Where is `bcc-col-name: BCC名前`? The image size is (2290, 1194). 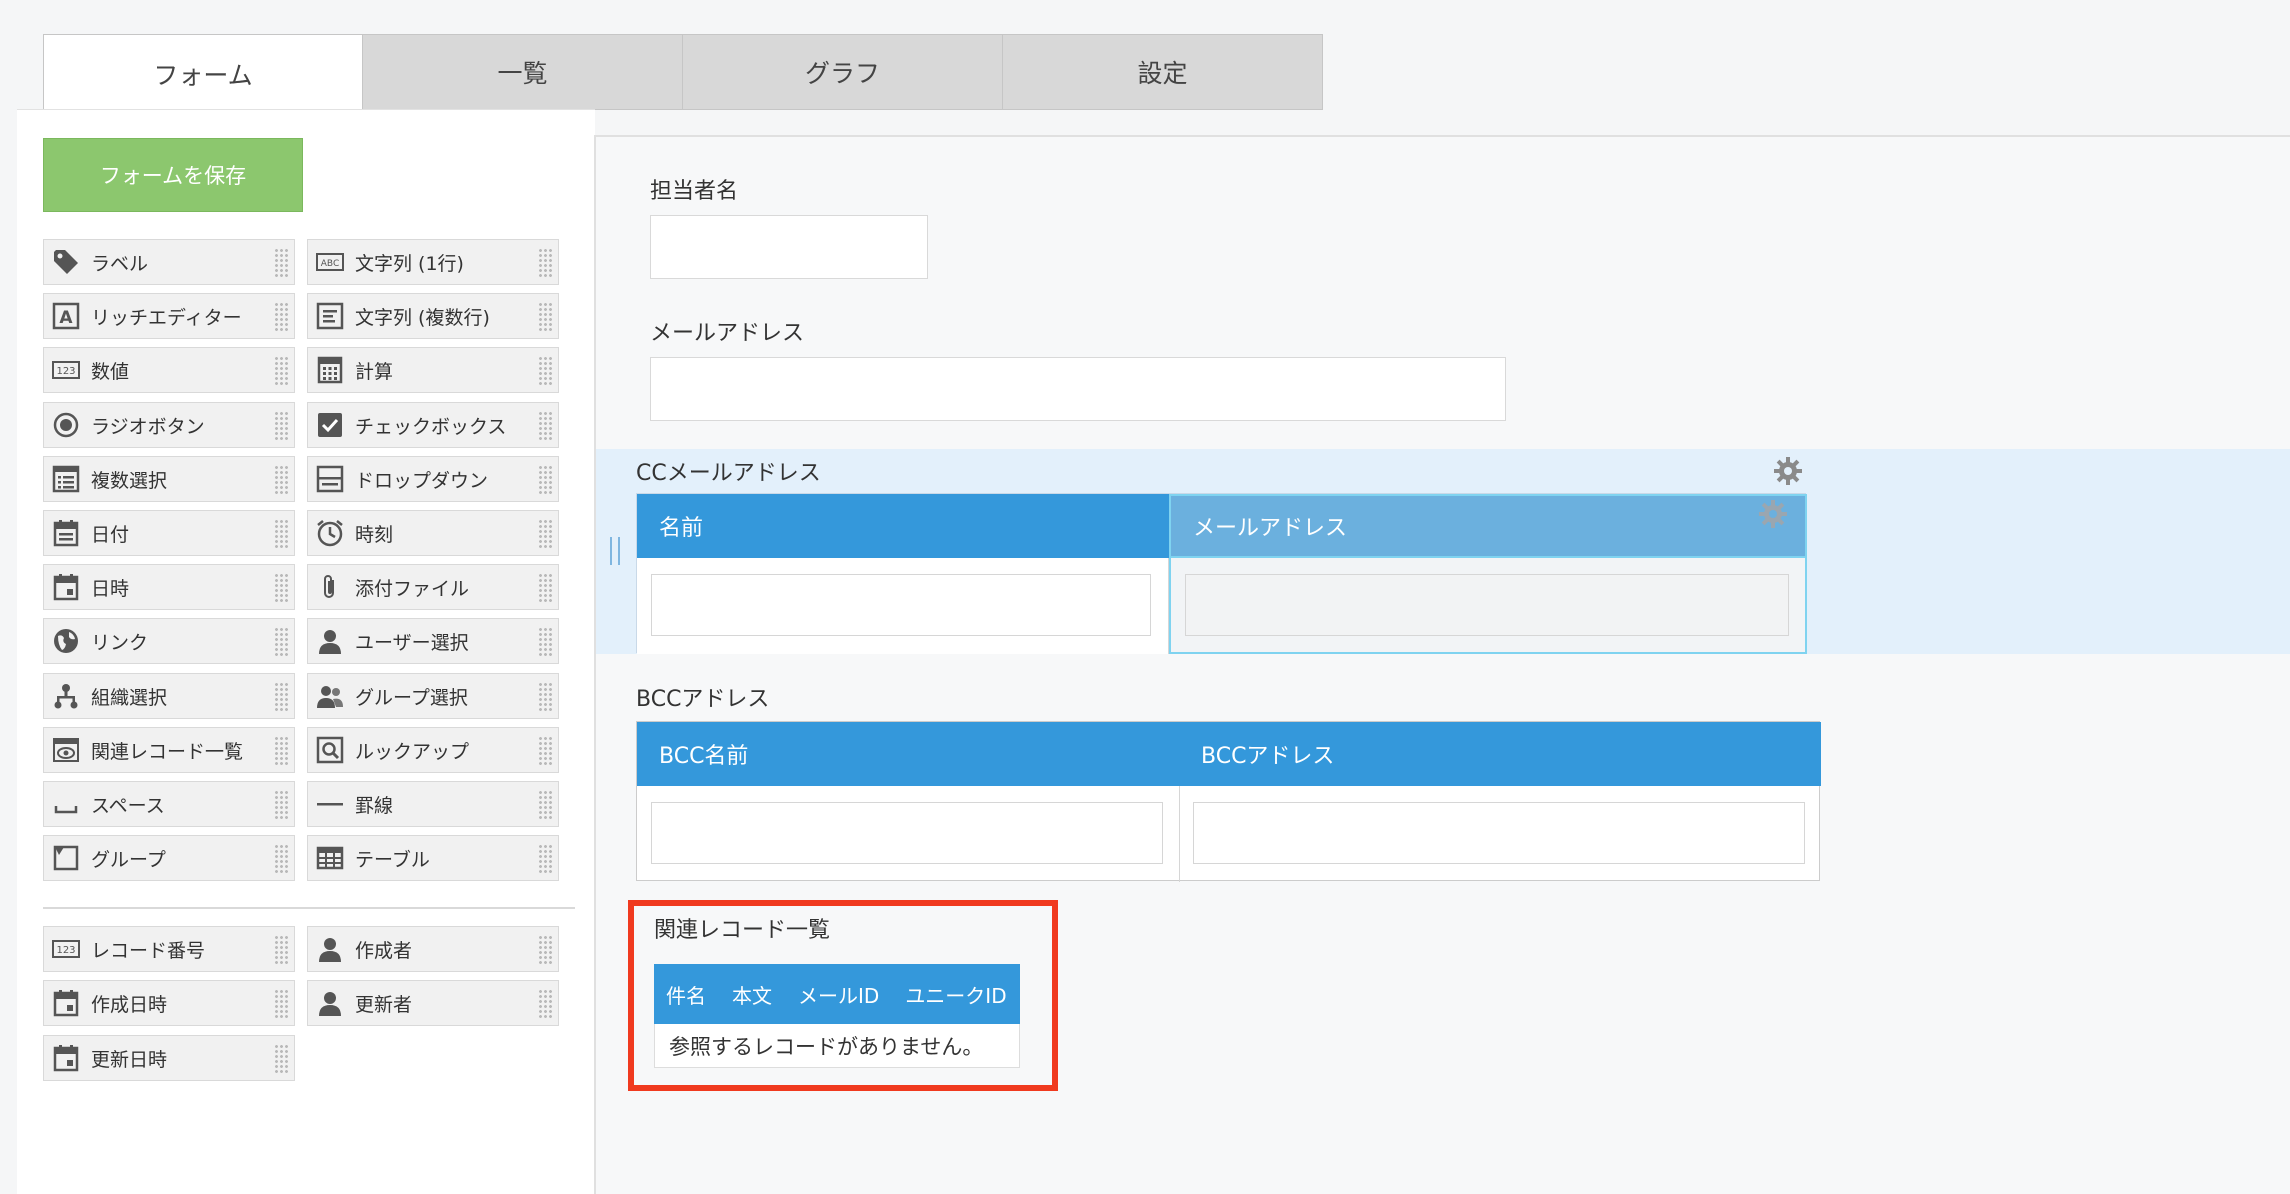 bcc-col-name: BCC名前 is located at coordinates (908, 754).